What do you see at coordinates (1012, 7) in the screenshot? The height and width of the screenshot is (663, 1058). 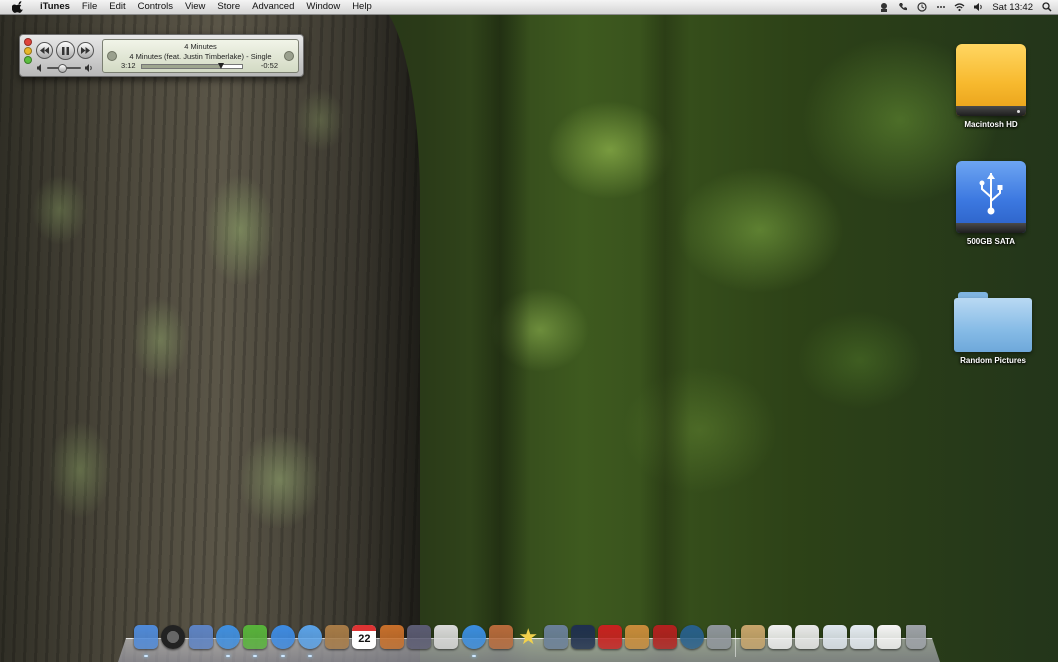 I see `menu-clock: Sat 13:42` at bounding box center [1012, 7].